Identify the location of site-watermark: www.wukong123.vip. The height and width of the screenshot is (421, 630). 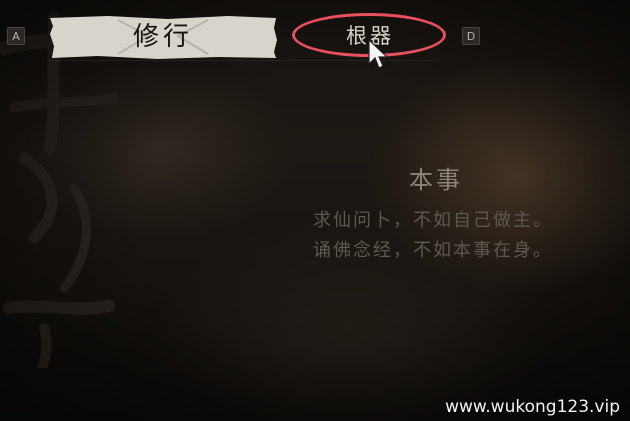
(532, 407).